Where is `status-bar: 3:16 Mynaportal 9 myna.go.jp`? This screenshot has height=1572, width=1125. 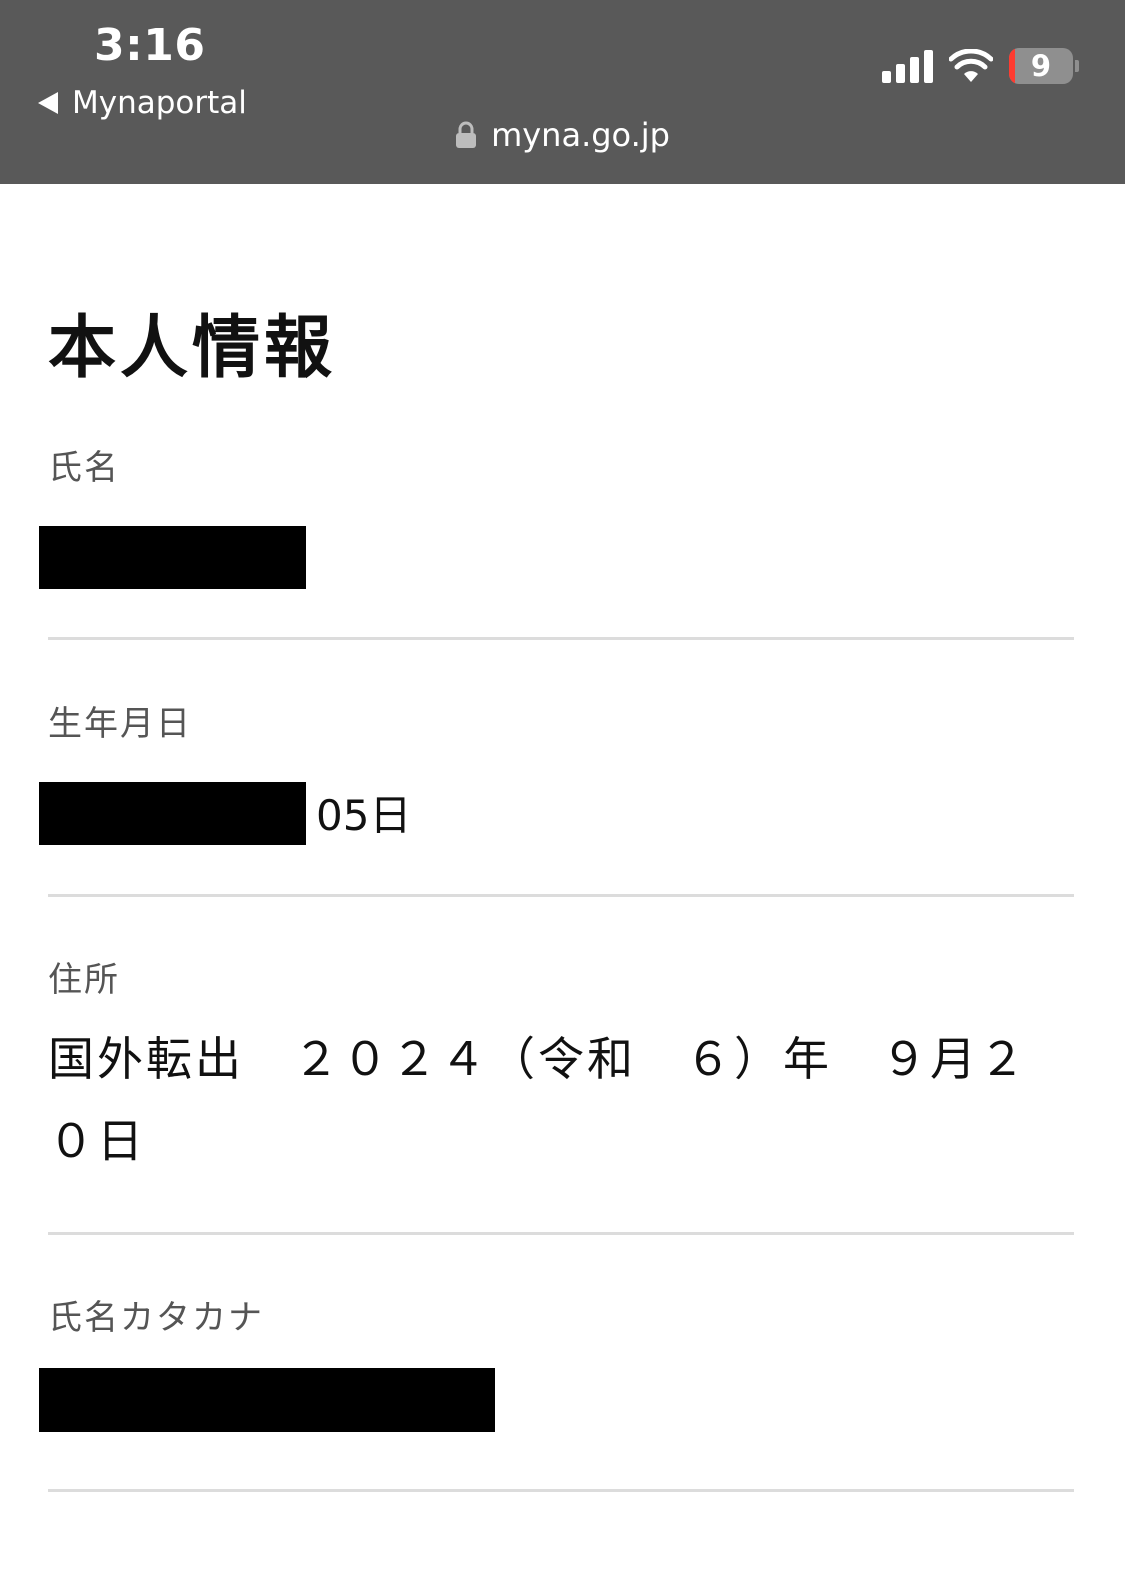 status-bar: 3:16 Mynaportal 9 myna.go.jp is located at coordinates (562, 92).